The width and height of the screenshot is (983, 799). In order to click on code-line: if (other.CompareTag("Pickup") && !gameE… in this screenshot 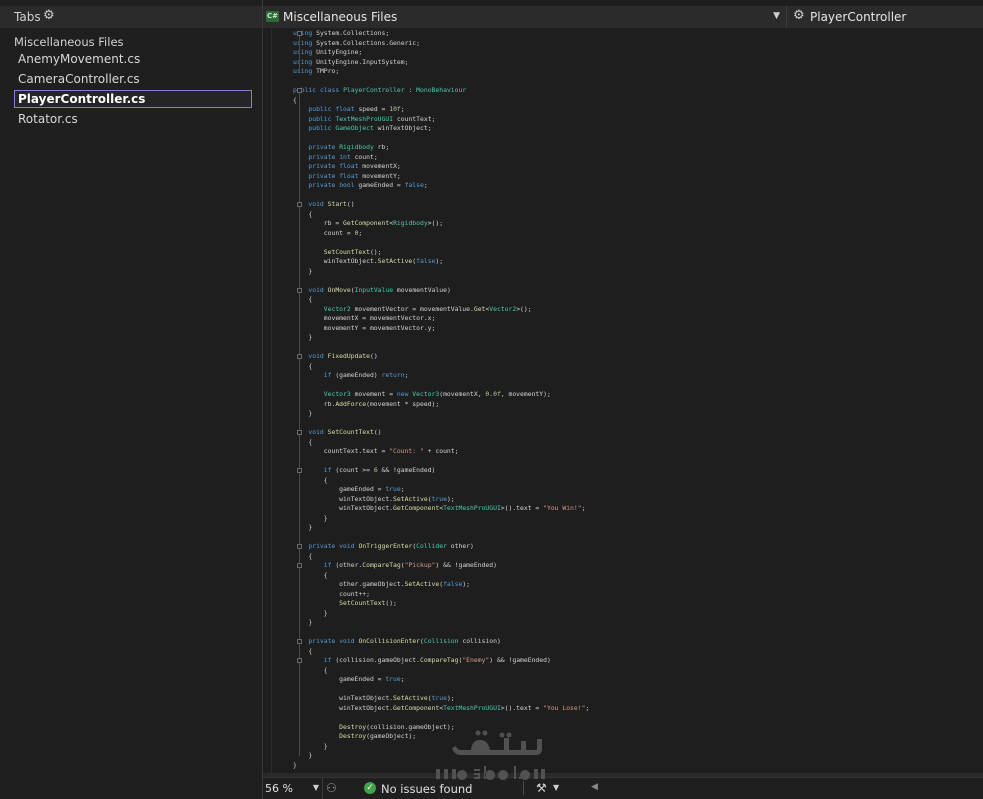, I will do `click(395, 566)`.